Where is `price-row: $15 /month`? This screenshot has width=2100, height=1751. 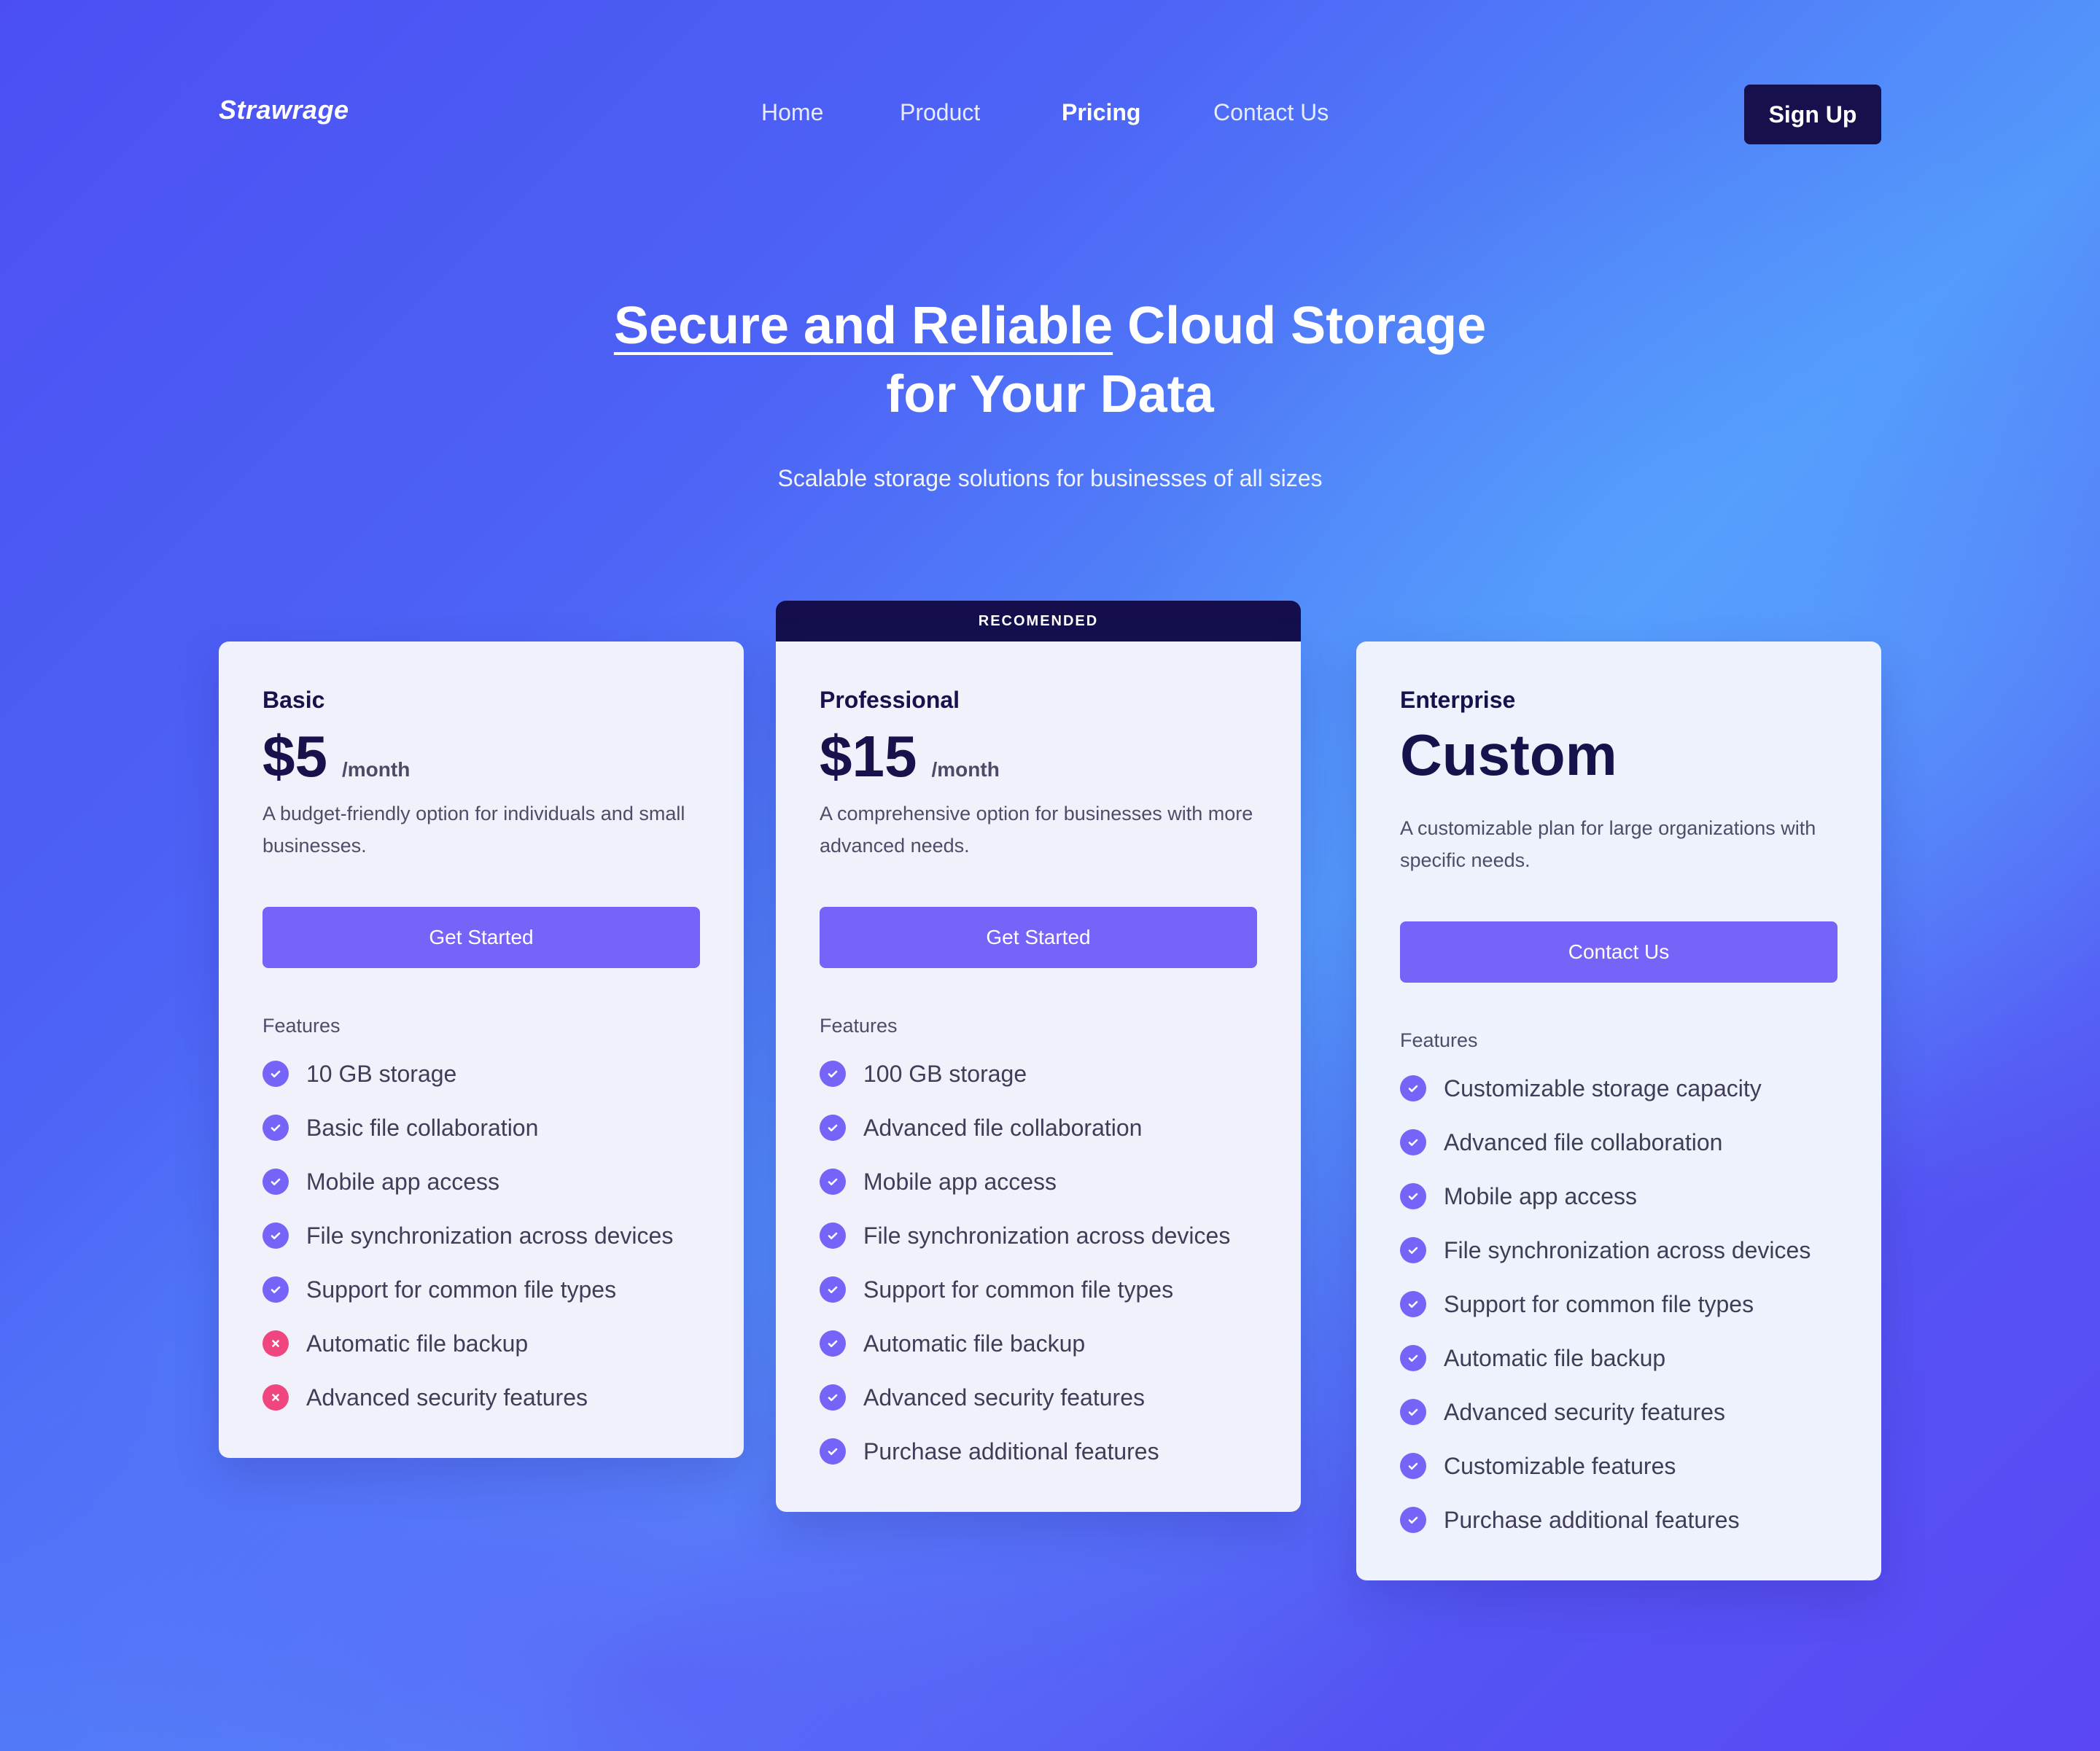 price-row: $15 /month is located at coordinates (910, 756).